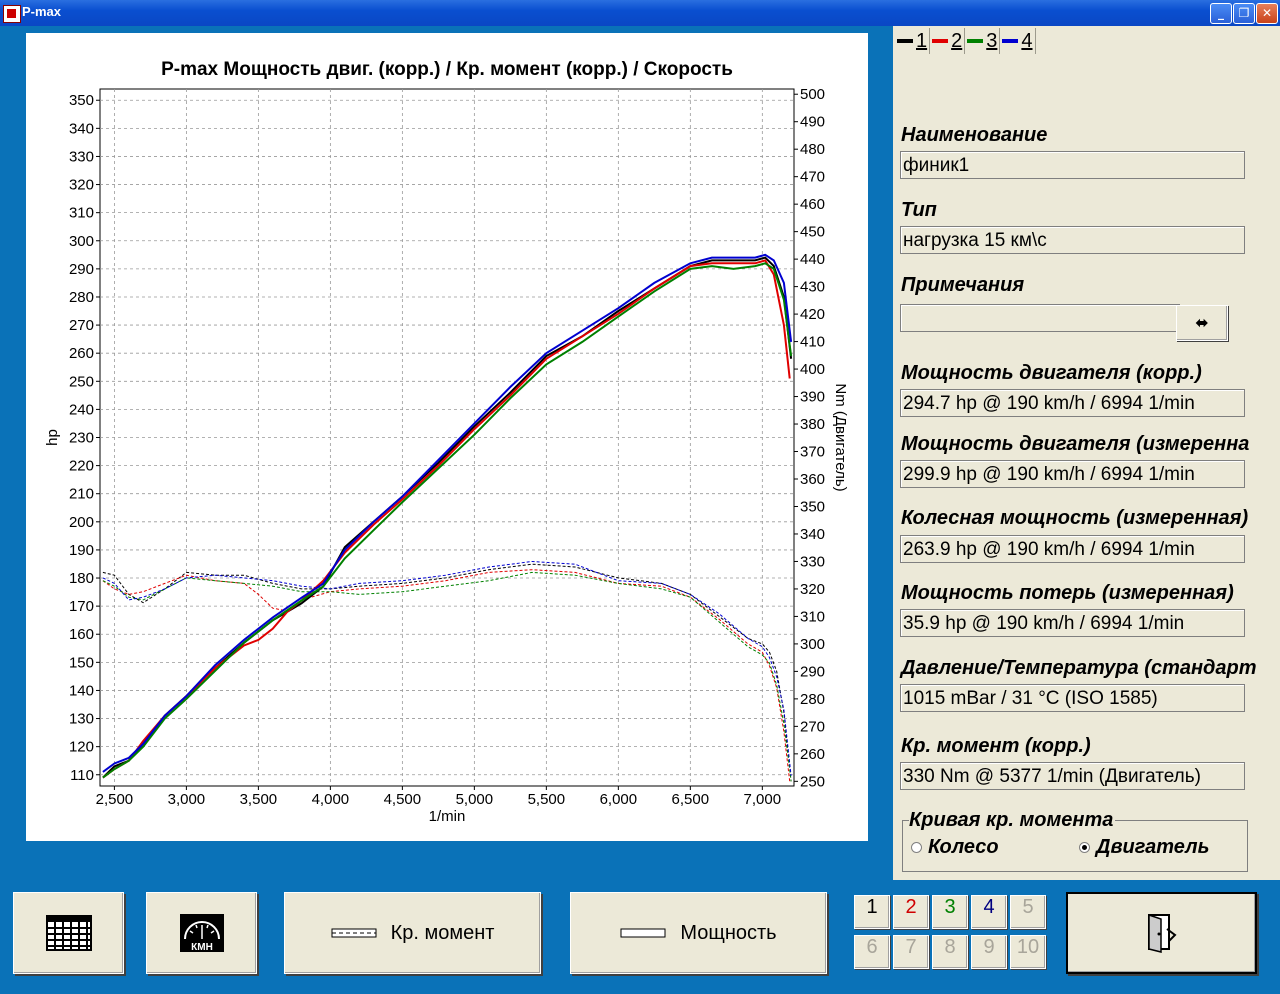  Describe the element at coordinates (812, 754) in the screenshot. I see `y2-tick-label: 260` at that location.